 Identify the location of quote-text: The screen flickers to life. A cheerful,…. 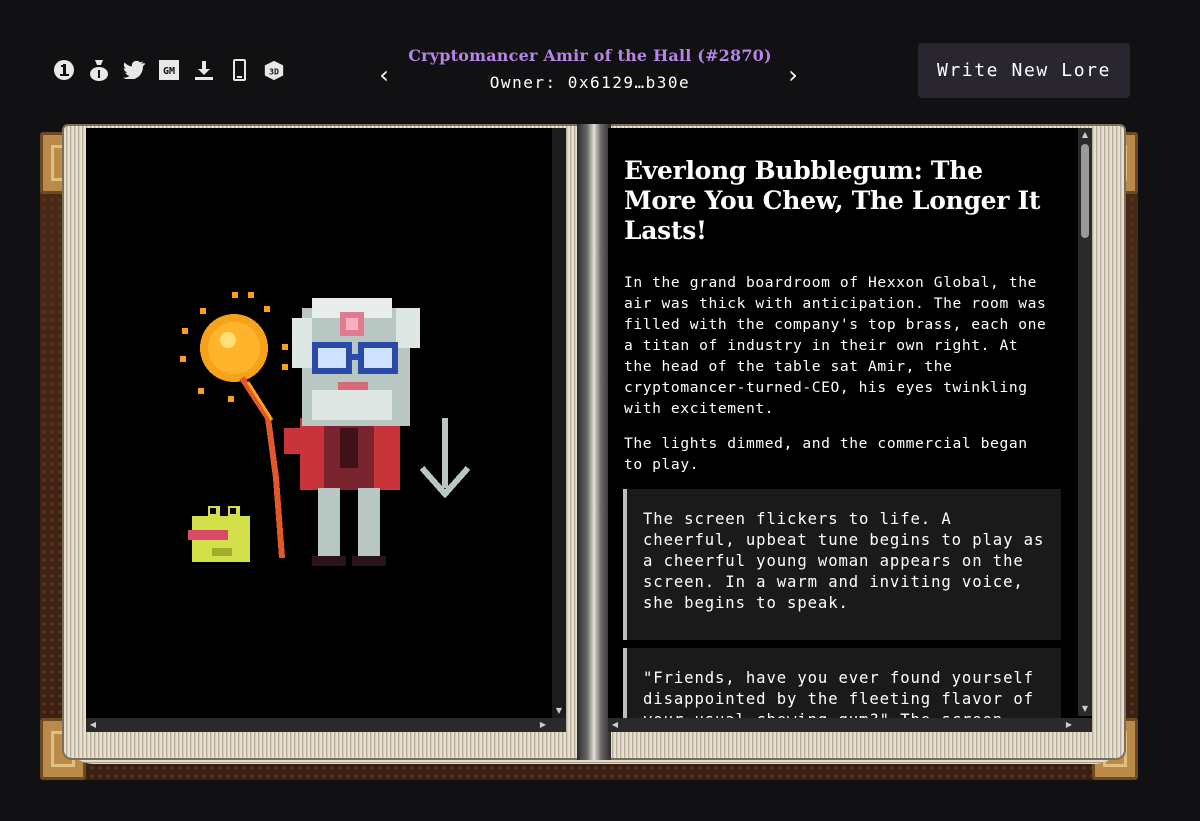
(844, 561).